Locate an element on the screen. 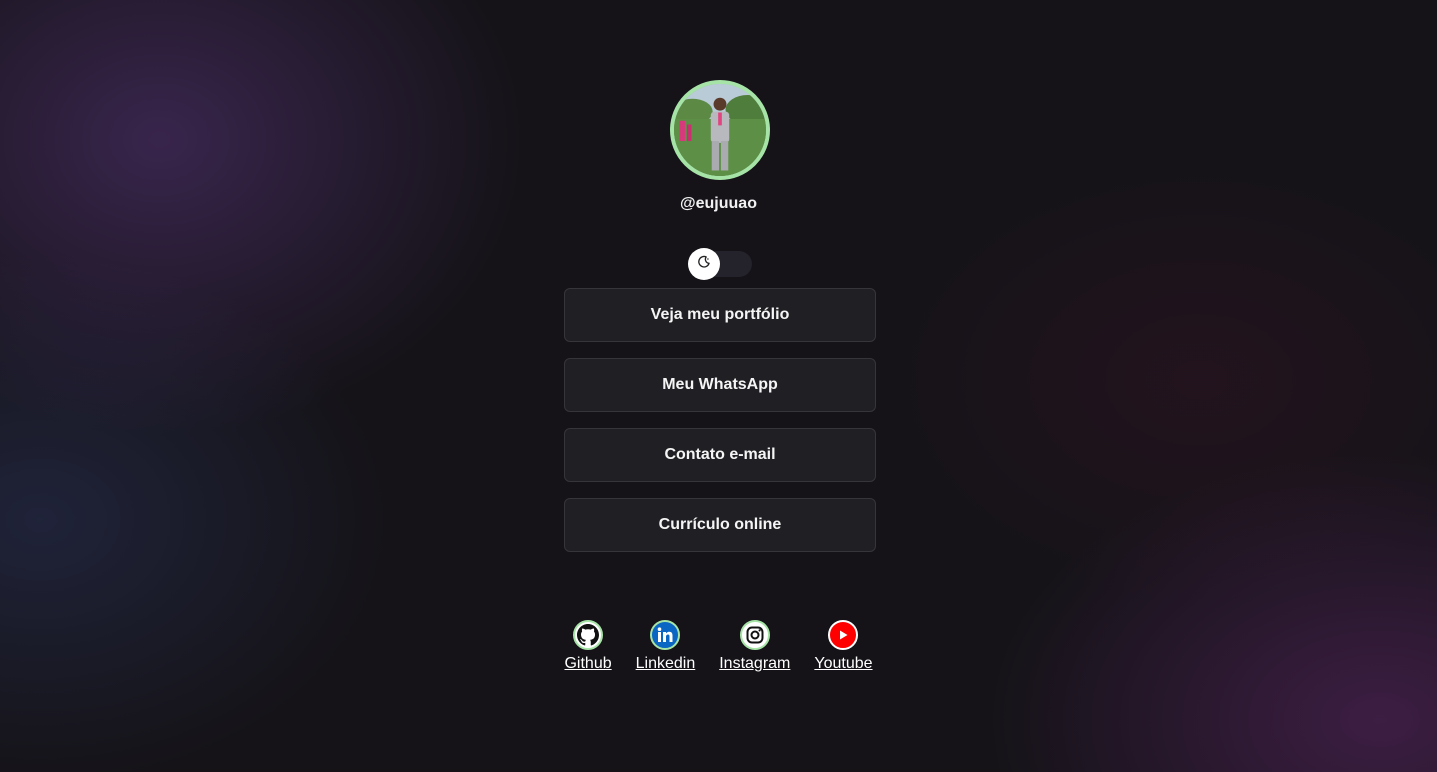  social-youtube: Youtube is located at coordinates (843, 646).